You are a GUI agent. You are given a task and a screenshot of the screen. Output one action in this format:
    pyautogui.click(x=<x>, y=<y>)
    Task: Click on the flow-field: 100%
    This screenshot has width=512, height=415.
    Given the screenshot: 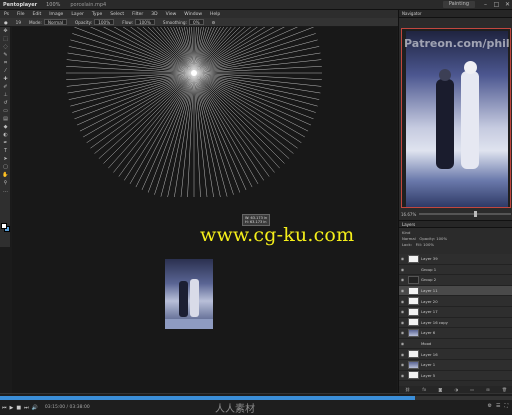 What is the action you would take?
    pyautogui.click(x=144, y=22)
    